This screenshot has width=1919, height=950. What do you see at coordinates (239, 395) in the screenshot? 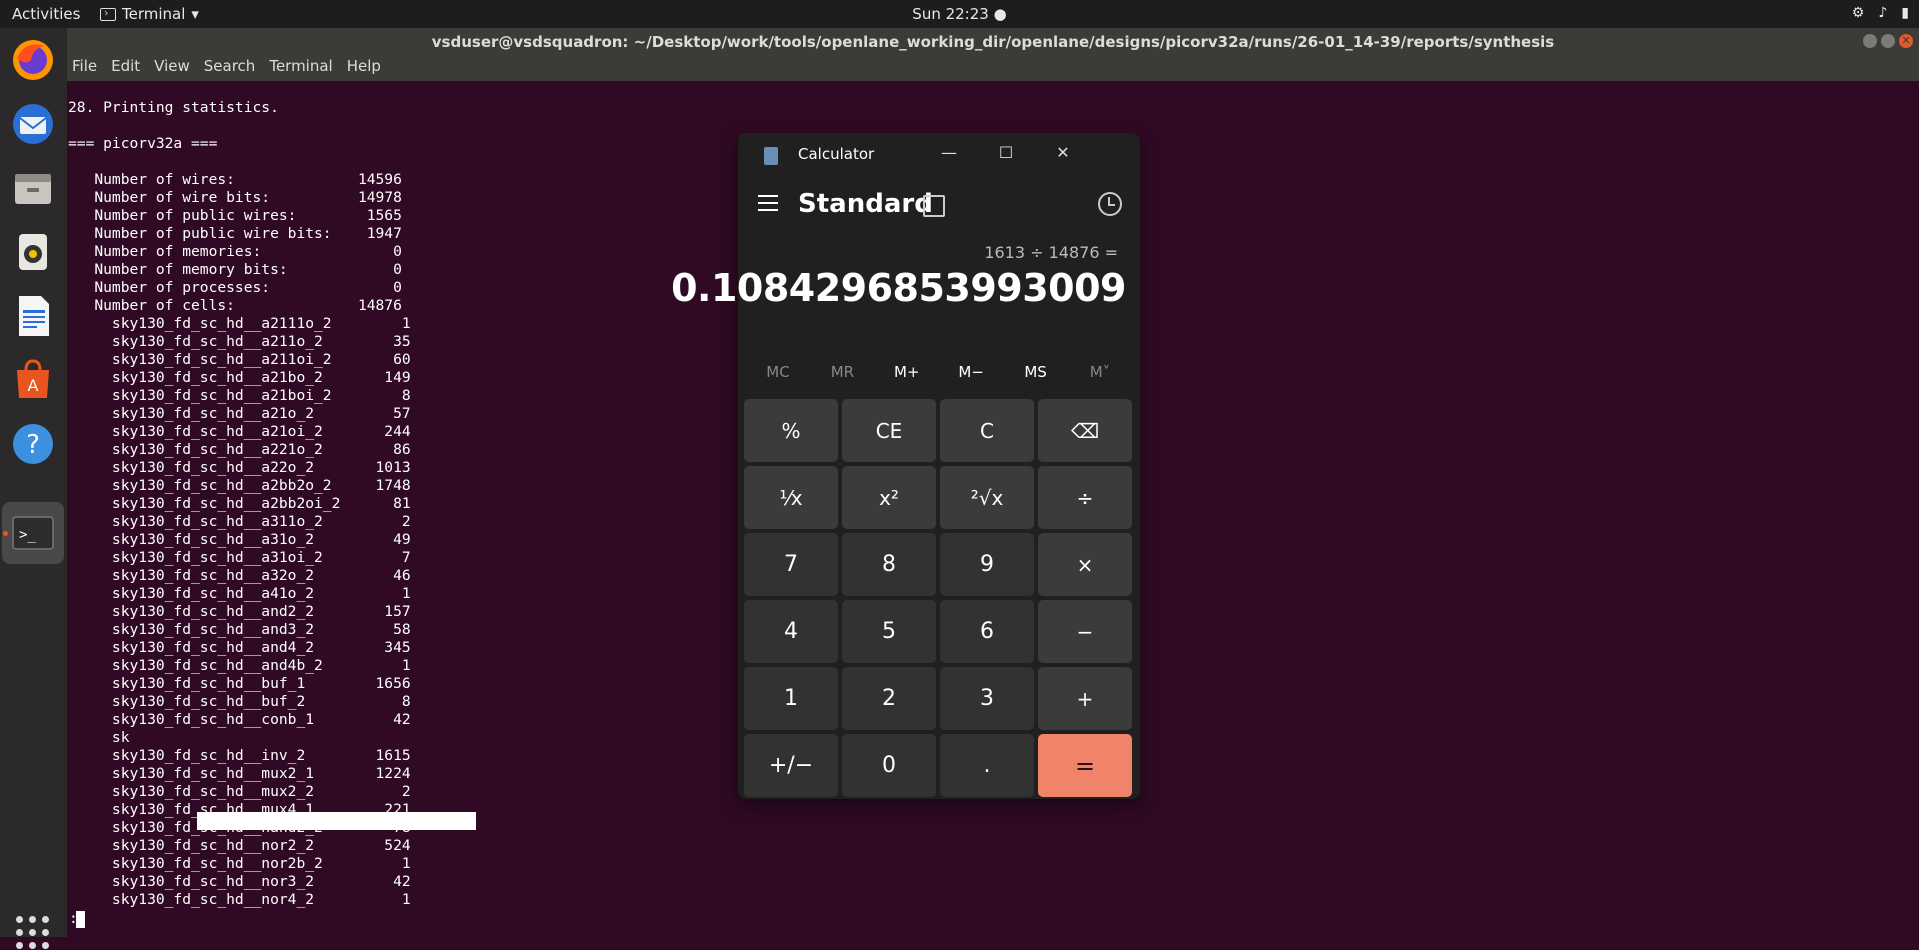
I see `terminal-line: sky130_fd_sc_hd__a21boi_2 8` at bounding box center [239, 395].